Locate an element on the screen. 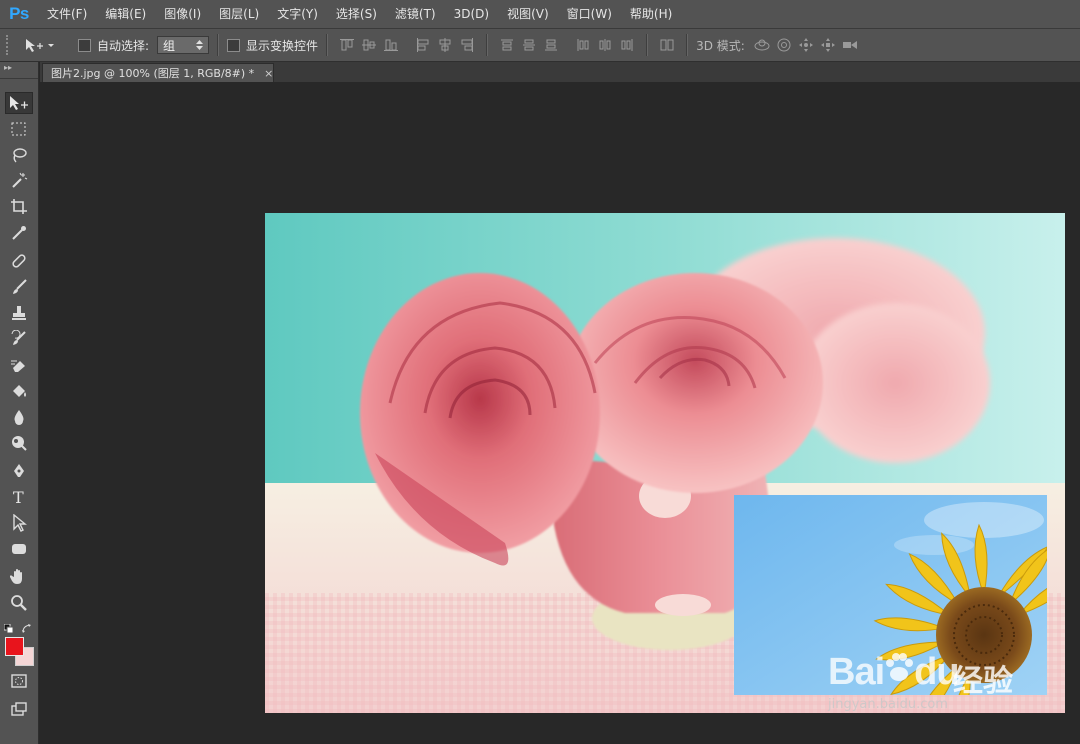 Image resolution: width=1080 pixels, height=744 pixels. svg-text: T is located at coordinates (18, 497).